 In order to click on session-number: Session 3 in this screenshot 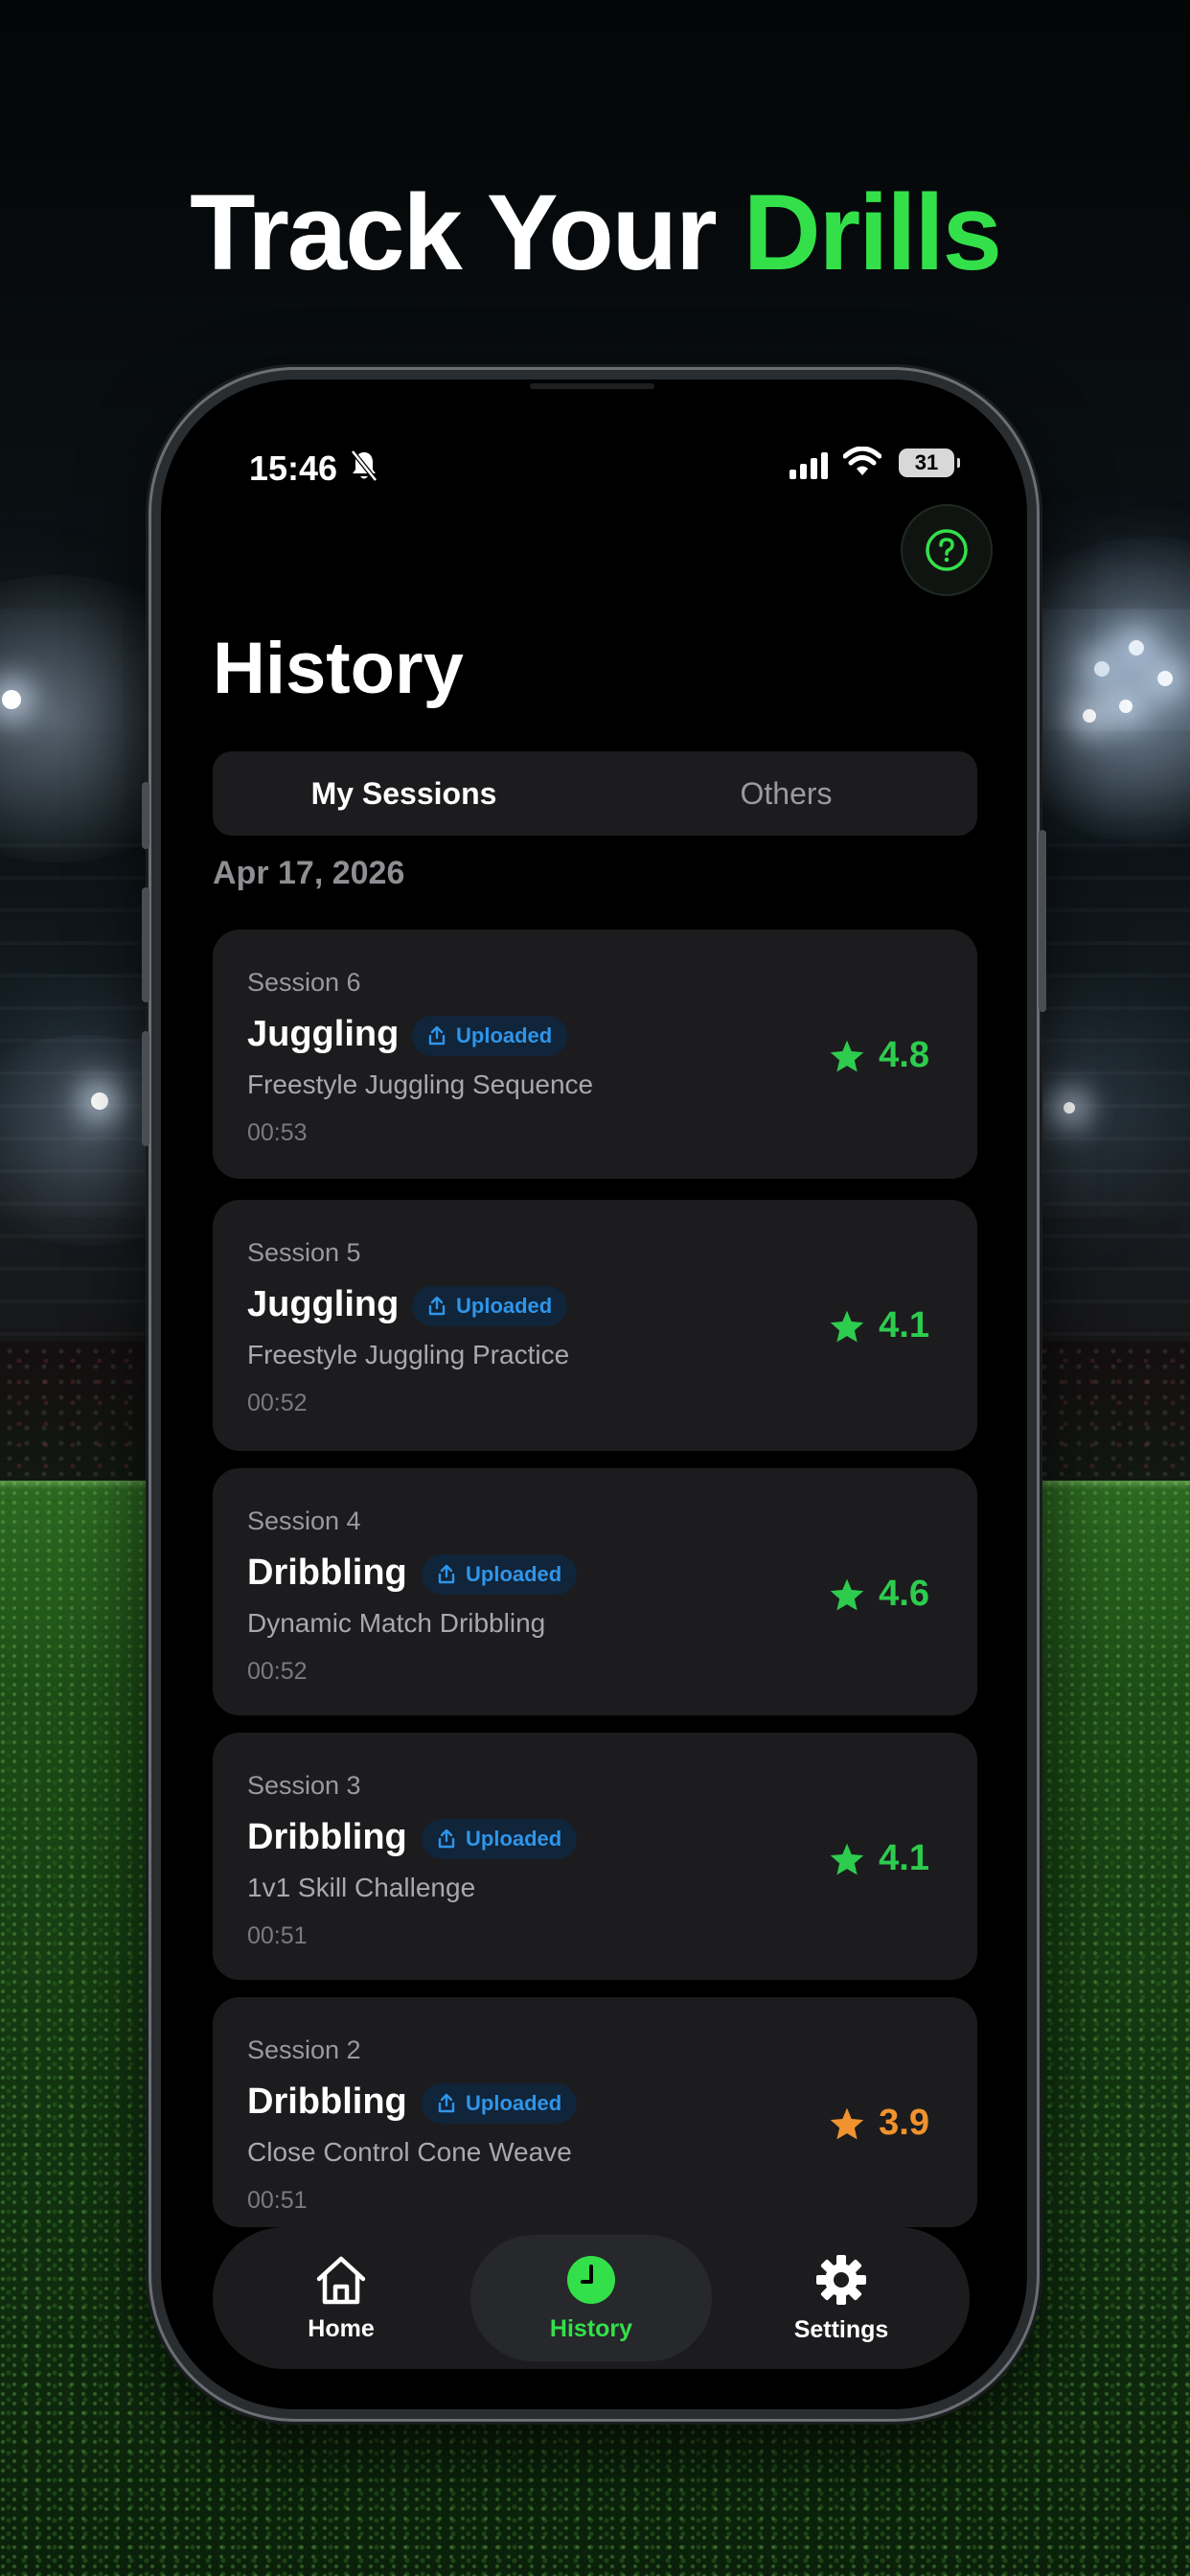, I will do `click(304, 1786)`.